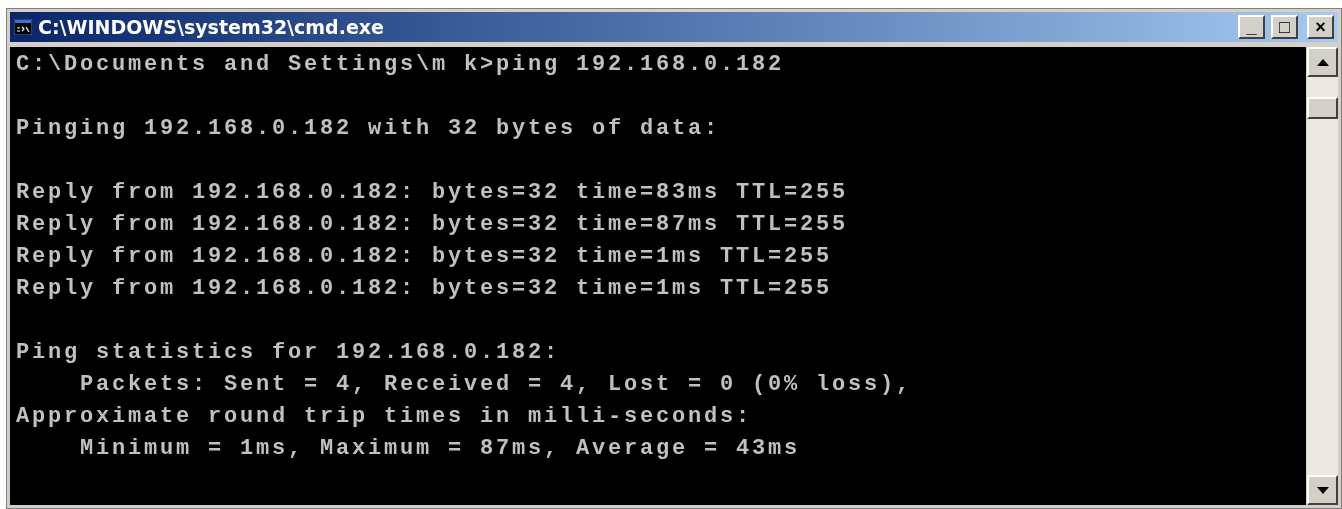  I want to click on console-line: Packets: Sent = 4, Received = 4, Lost = 0 (0% loss),, so click(496, 385).